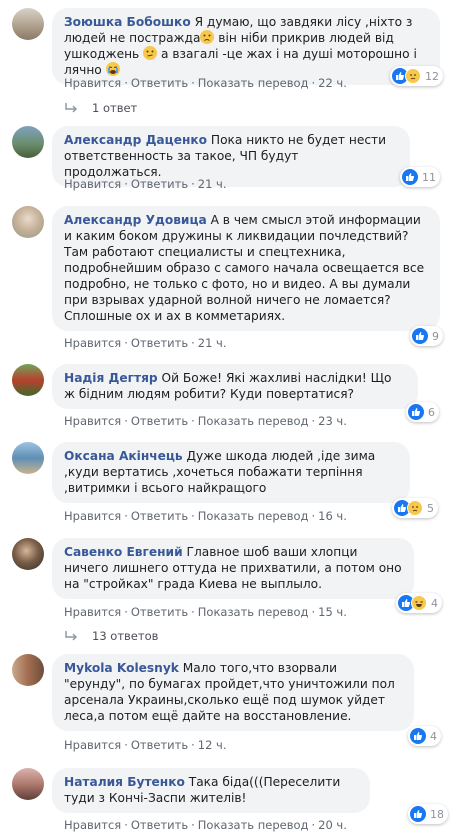 The image size is (458, 836). I want to click on sad-emoji-icon, so click(207, 37).